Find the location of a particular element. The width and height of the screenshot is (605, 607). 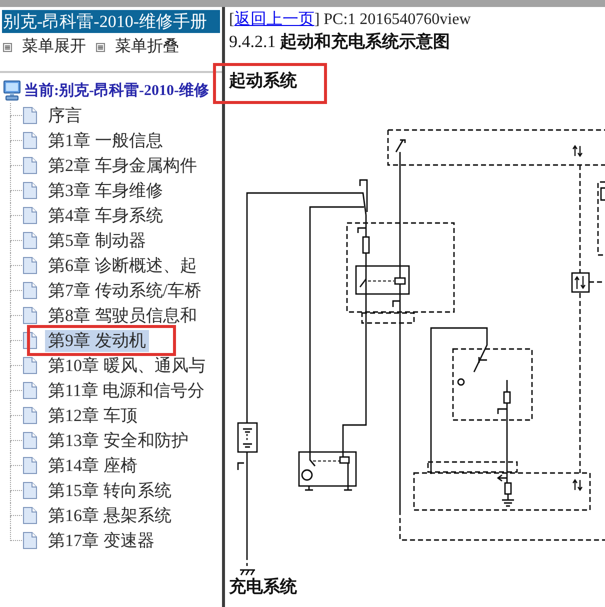

section-heading: 起动系统 is located at coordinates (263, 81).